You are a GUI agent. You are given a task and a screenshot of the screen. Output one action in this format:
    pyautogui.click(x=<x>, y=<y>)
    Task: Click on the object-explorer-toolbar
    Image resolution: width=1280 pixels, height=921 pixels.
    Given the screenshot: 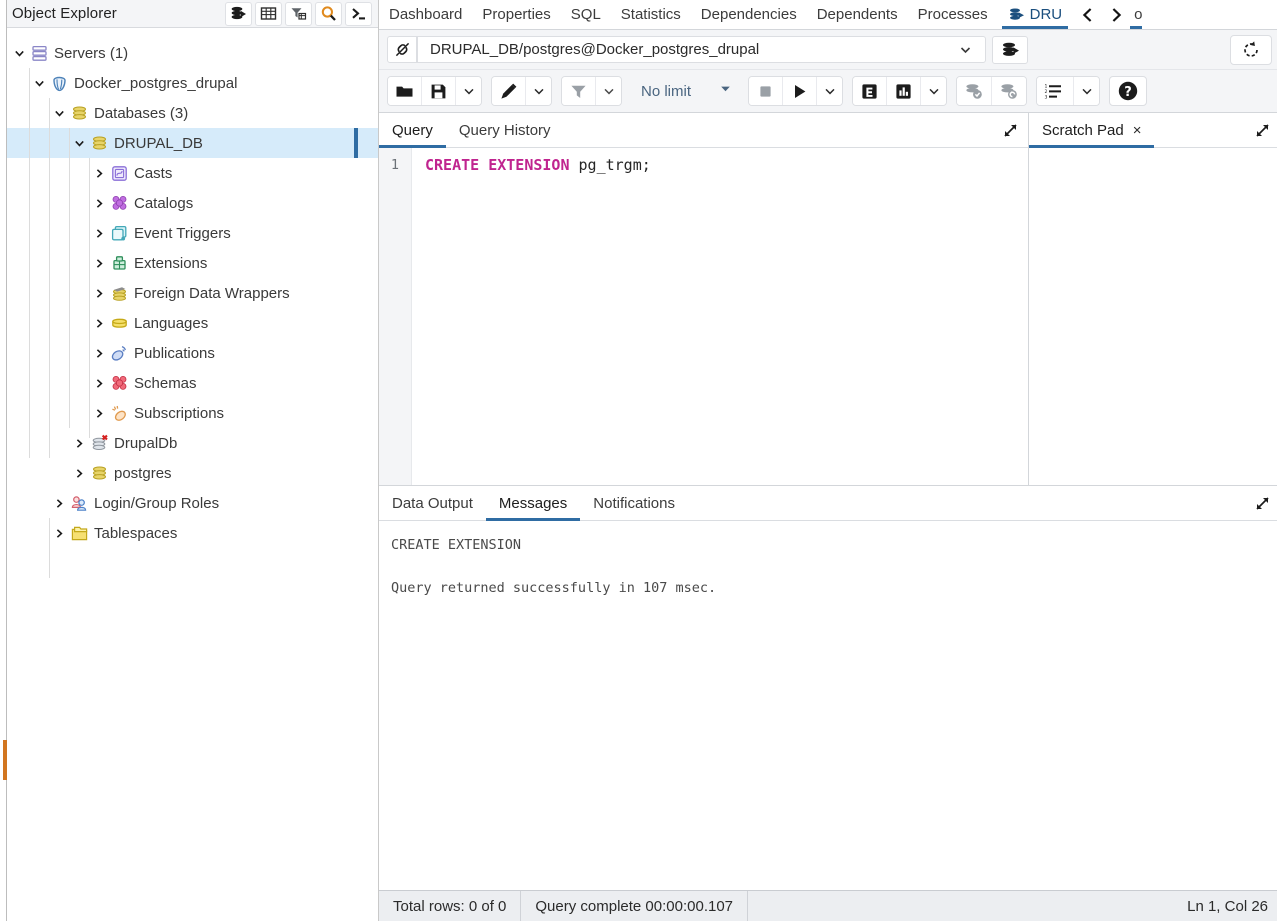 What is the action you would take?
    pyautogui.click(x=301, y=13)
    